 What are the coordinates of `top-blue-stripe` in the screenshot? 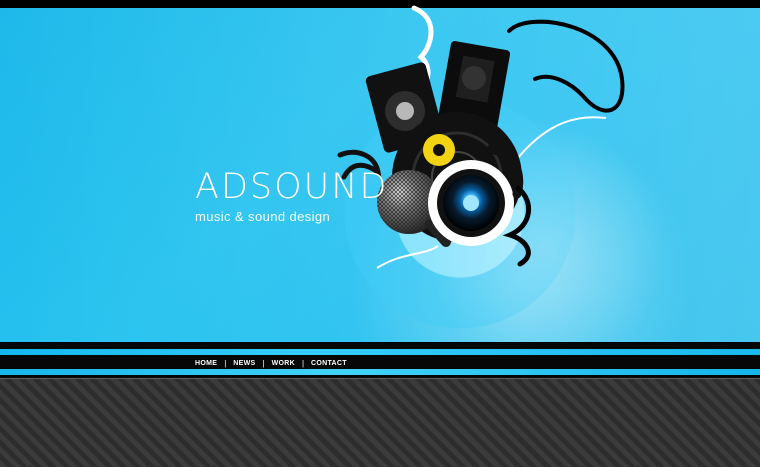 It's located at (380, 352).